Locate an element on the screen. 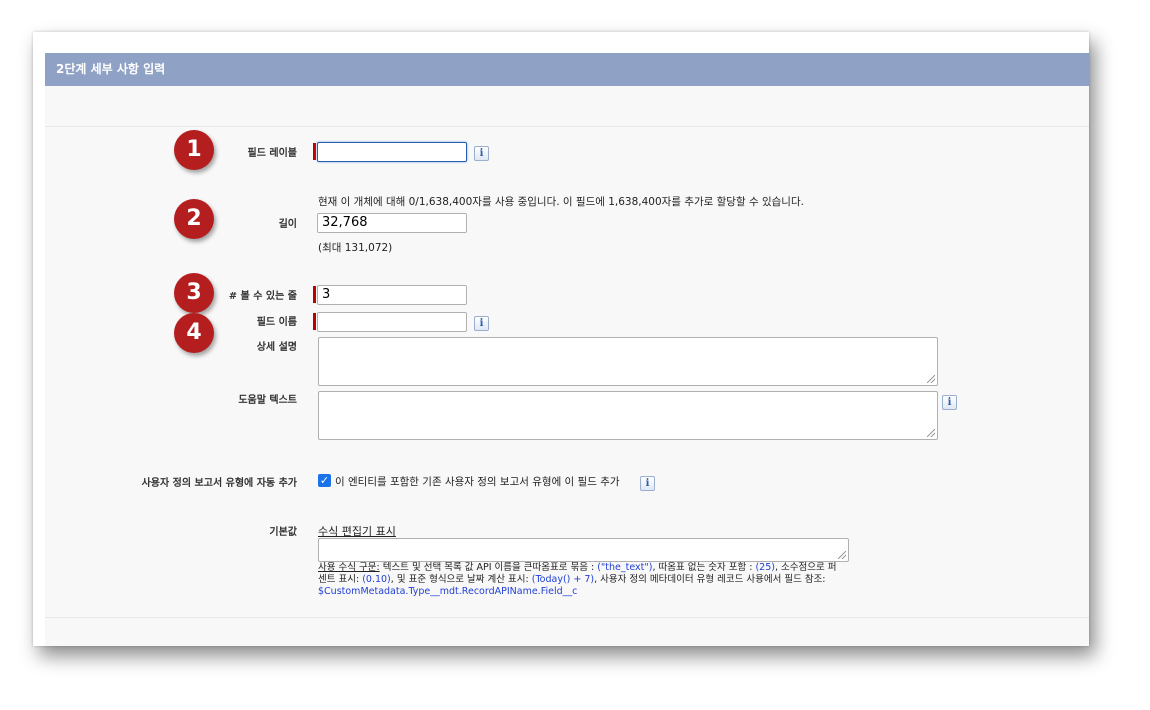  report-type-label: 사용자 정의 보고서 유형에 자동 추가 is located at coordinates (219, 483).